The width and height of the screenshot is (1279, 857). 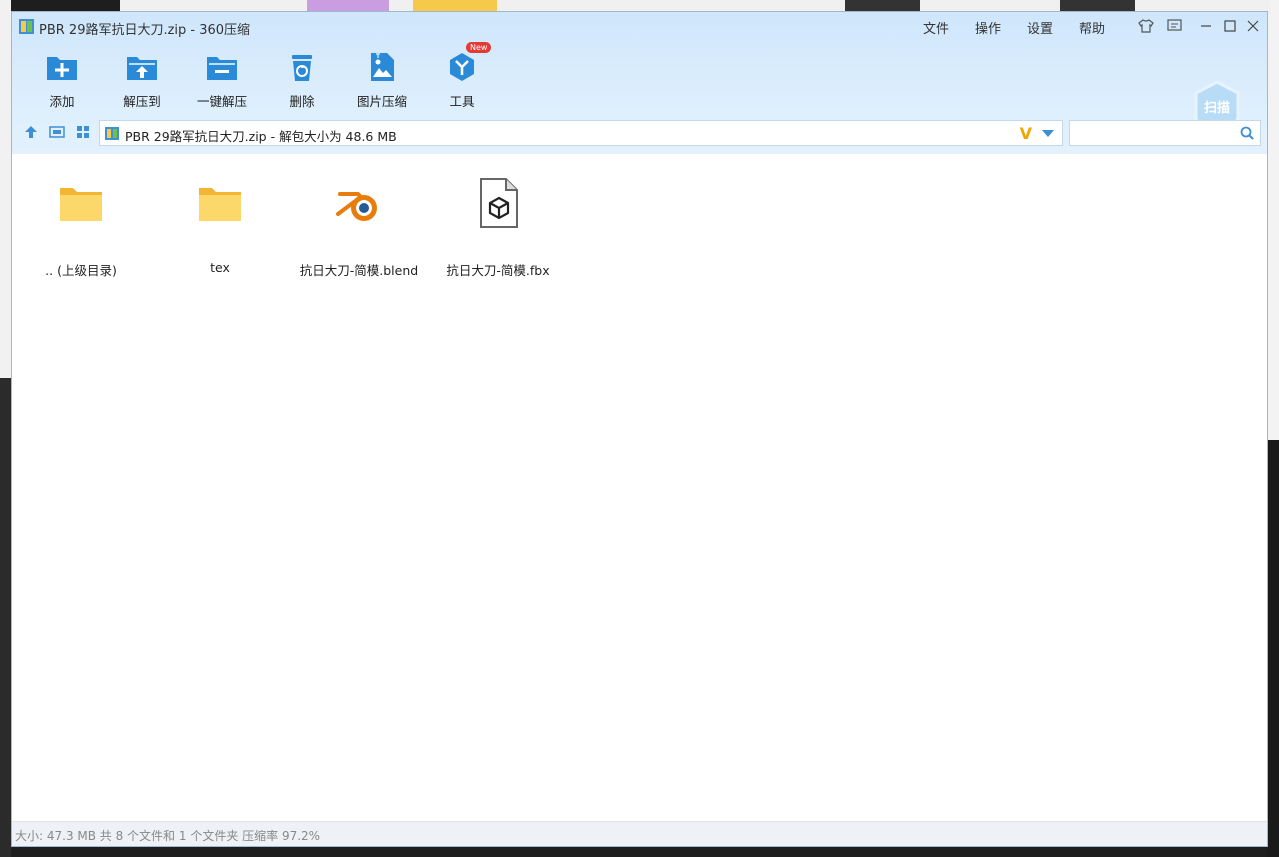 I want to click on up-arrow-icon, so click(x=31, y=132).